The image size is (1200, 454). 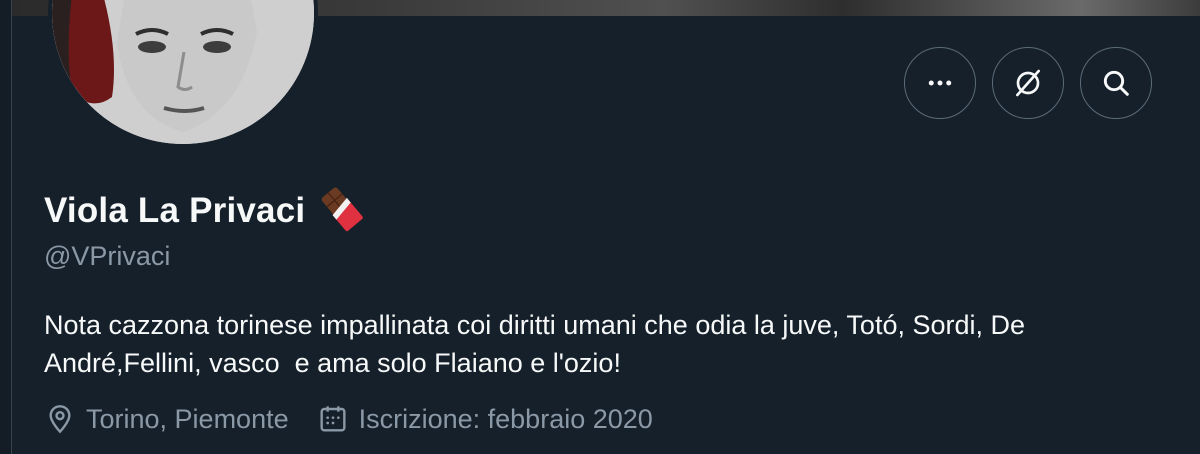 I want to click on join-date-text: Iscrizione: febbraio 2020, so click(x=505, y=418).